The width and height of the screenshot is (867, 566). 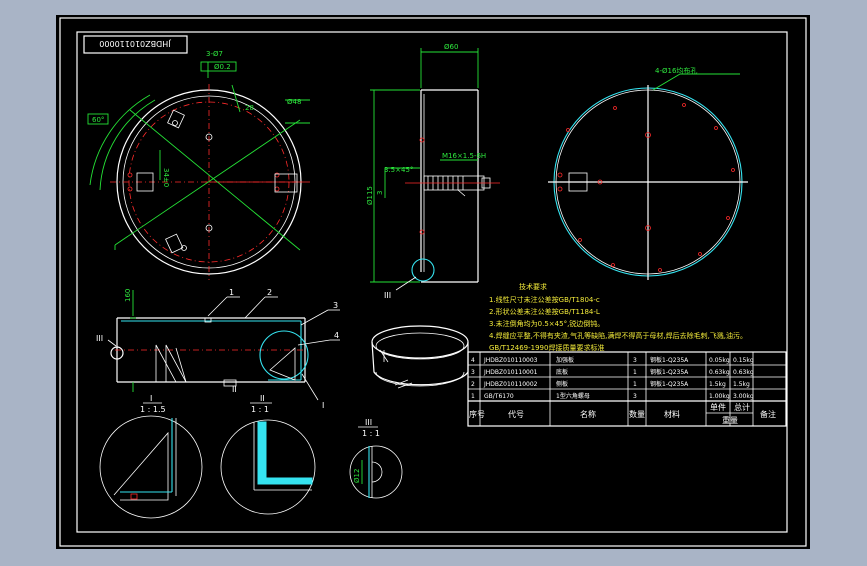 What do you see at coordinates (562, 384) in the screenshot?
I see `bom-cell-name: 侧板` at bounding box center [562, 384].